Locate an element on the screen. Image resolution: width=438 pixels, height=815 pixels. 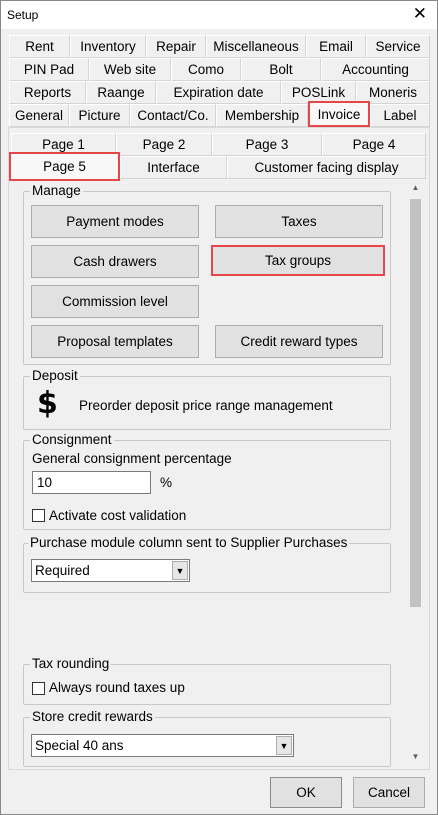
store-credit-select: Special 40 ans ▼ is located at coordinates (162, 745).